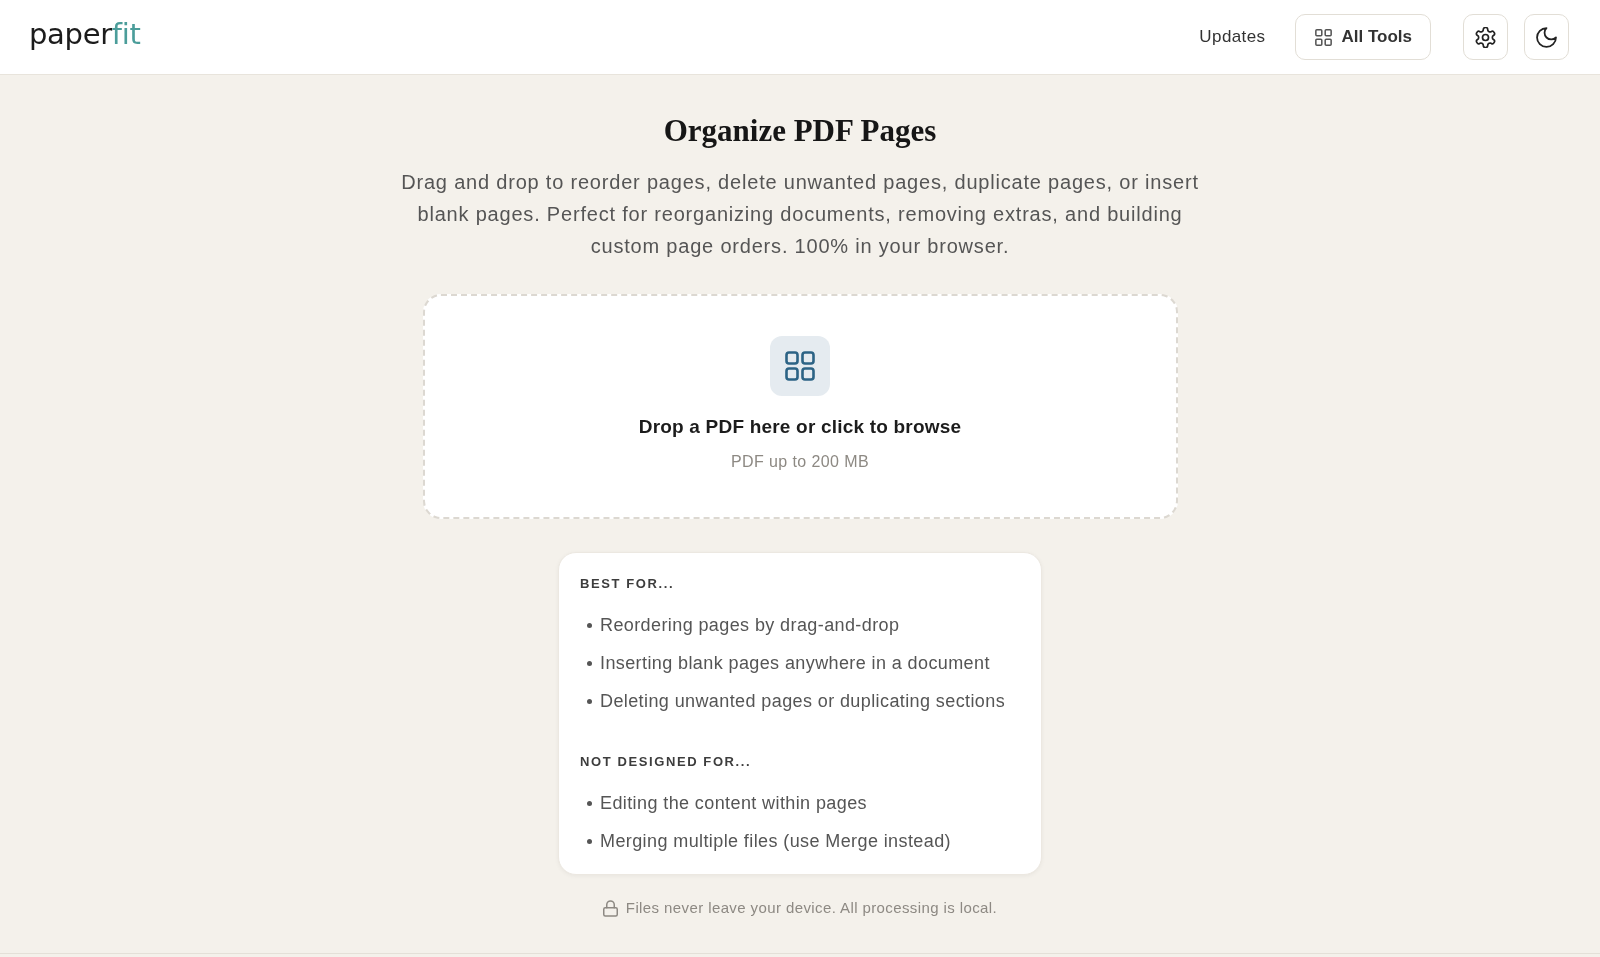  I want to click on settings-icon, so click(1485, 37).